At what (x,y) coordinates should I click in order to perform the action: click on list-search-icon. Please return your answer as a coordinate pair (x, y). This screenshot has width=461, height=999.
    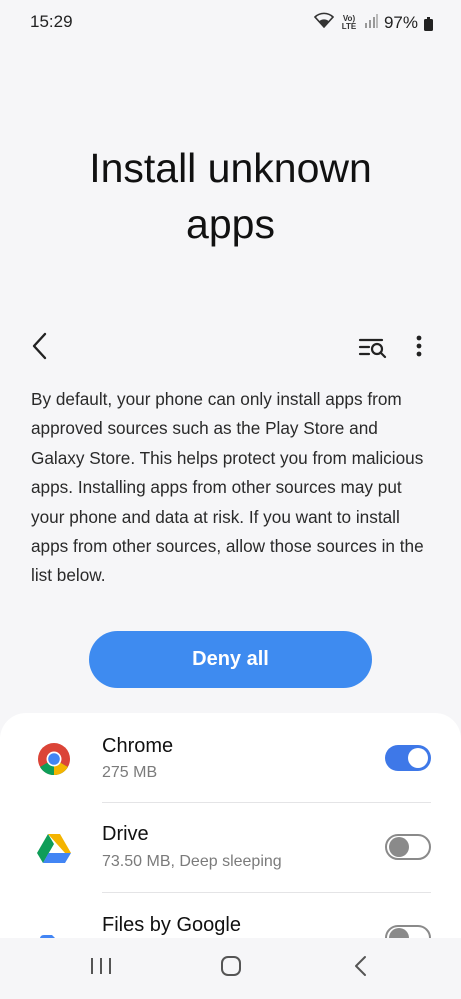
    Looking at the image, I should click on (372, 348).